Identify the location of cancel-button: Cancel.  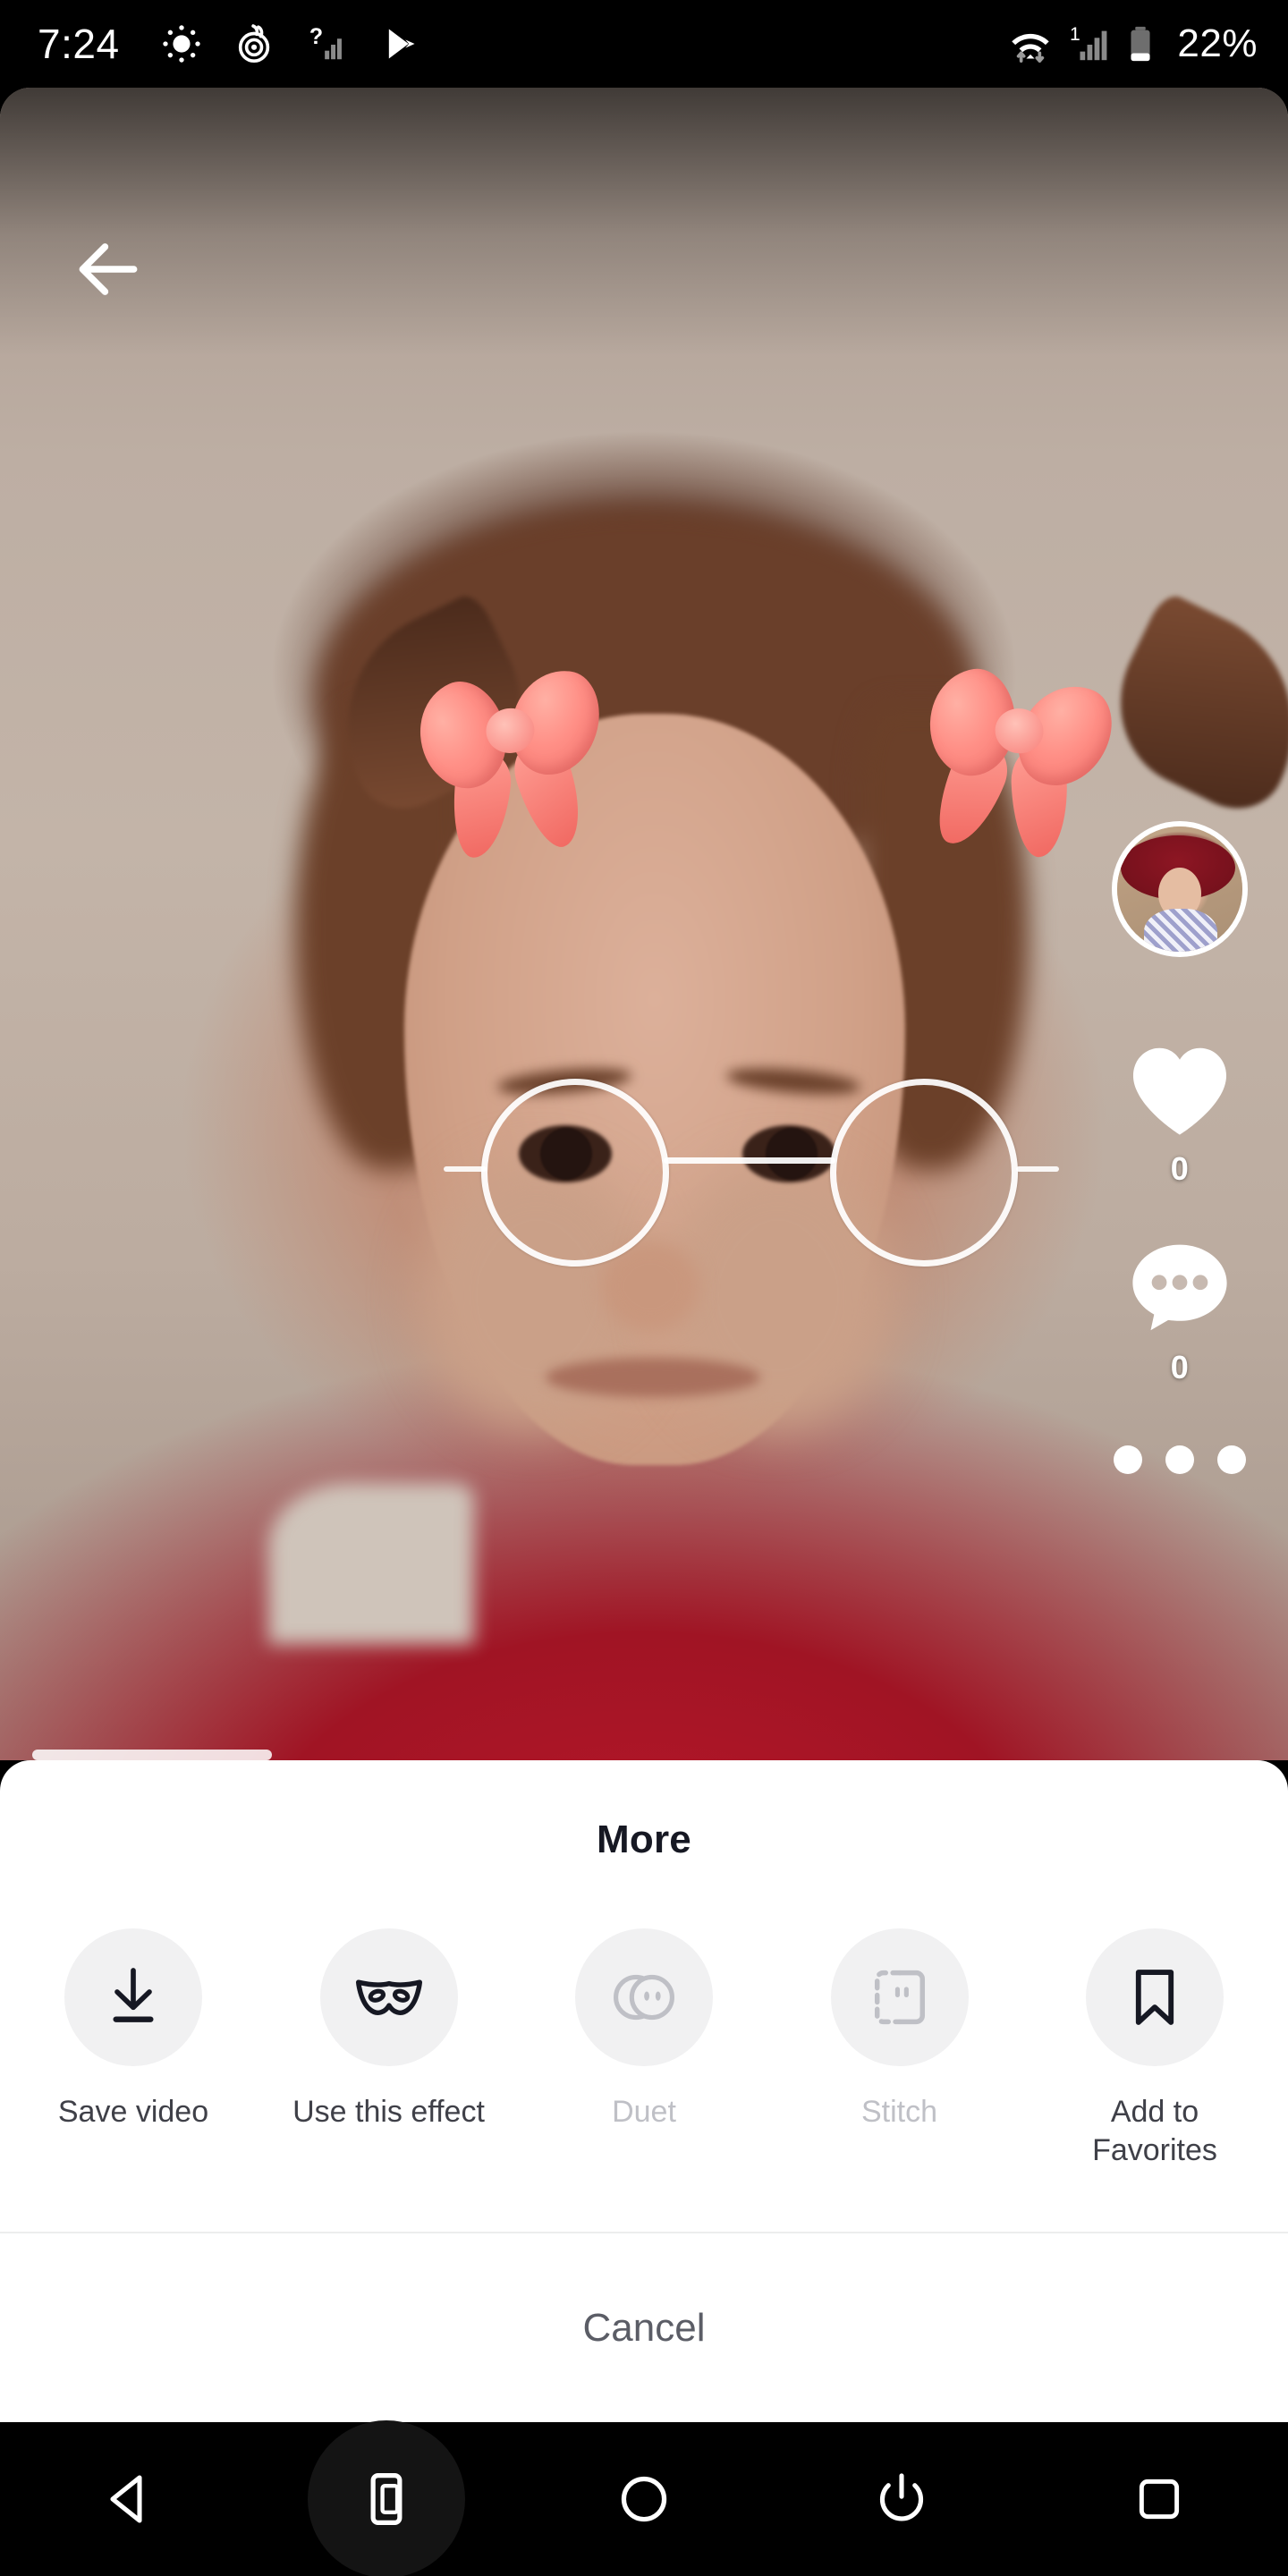
(644, 2327).